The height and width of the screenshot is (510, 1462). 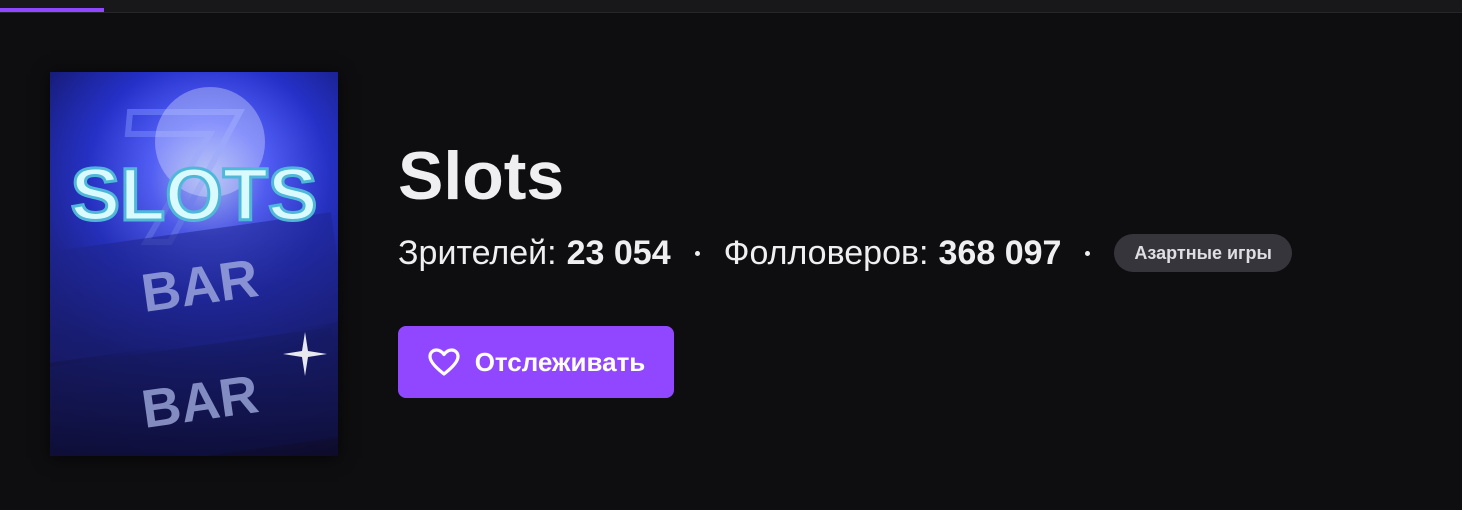 What do you see at coordinates (560, 361) in the screenshot?
I see `follow-button-label: Отслеживать` at bounding box center [560, 361].